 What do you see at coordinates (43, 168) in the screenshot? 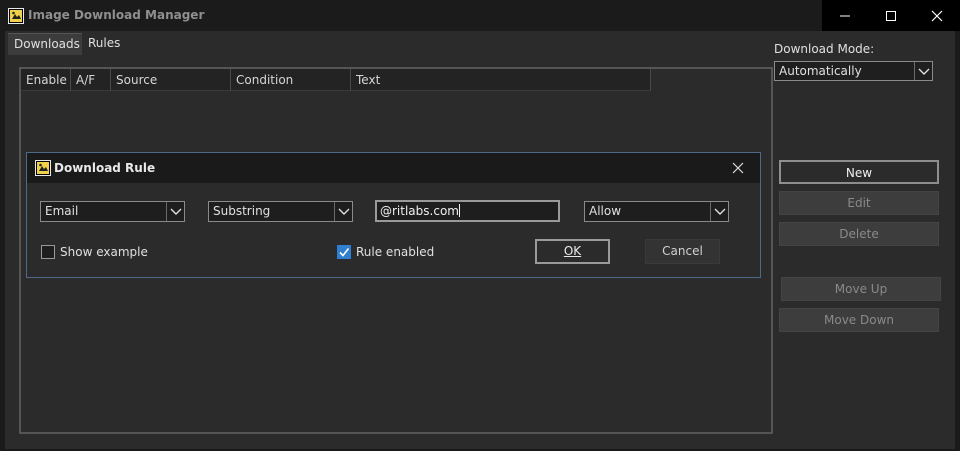
I see `dialog-app-icon` at bounding box center [43, 168].